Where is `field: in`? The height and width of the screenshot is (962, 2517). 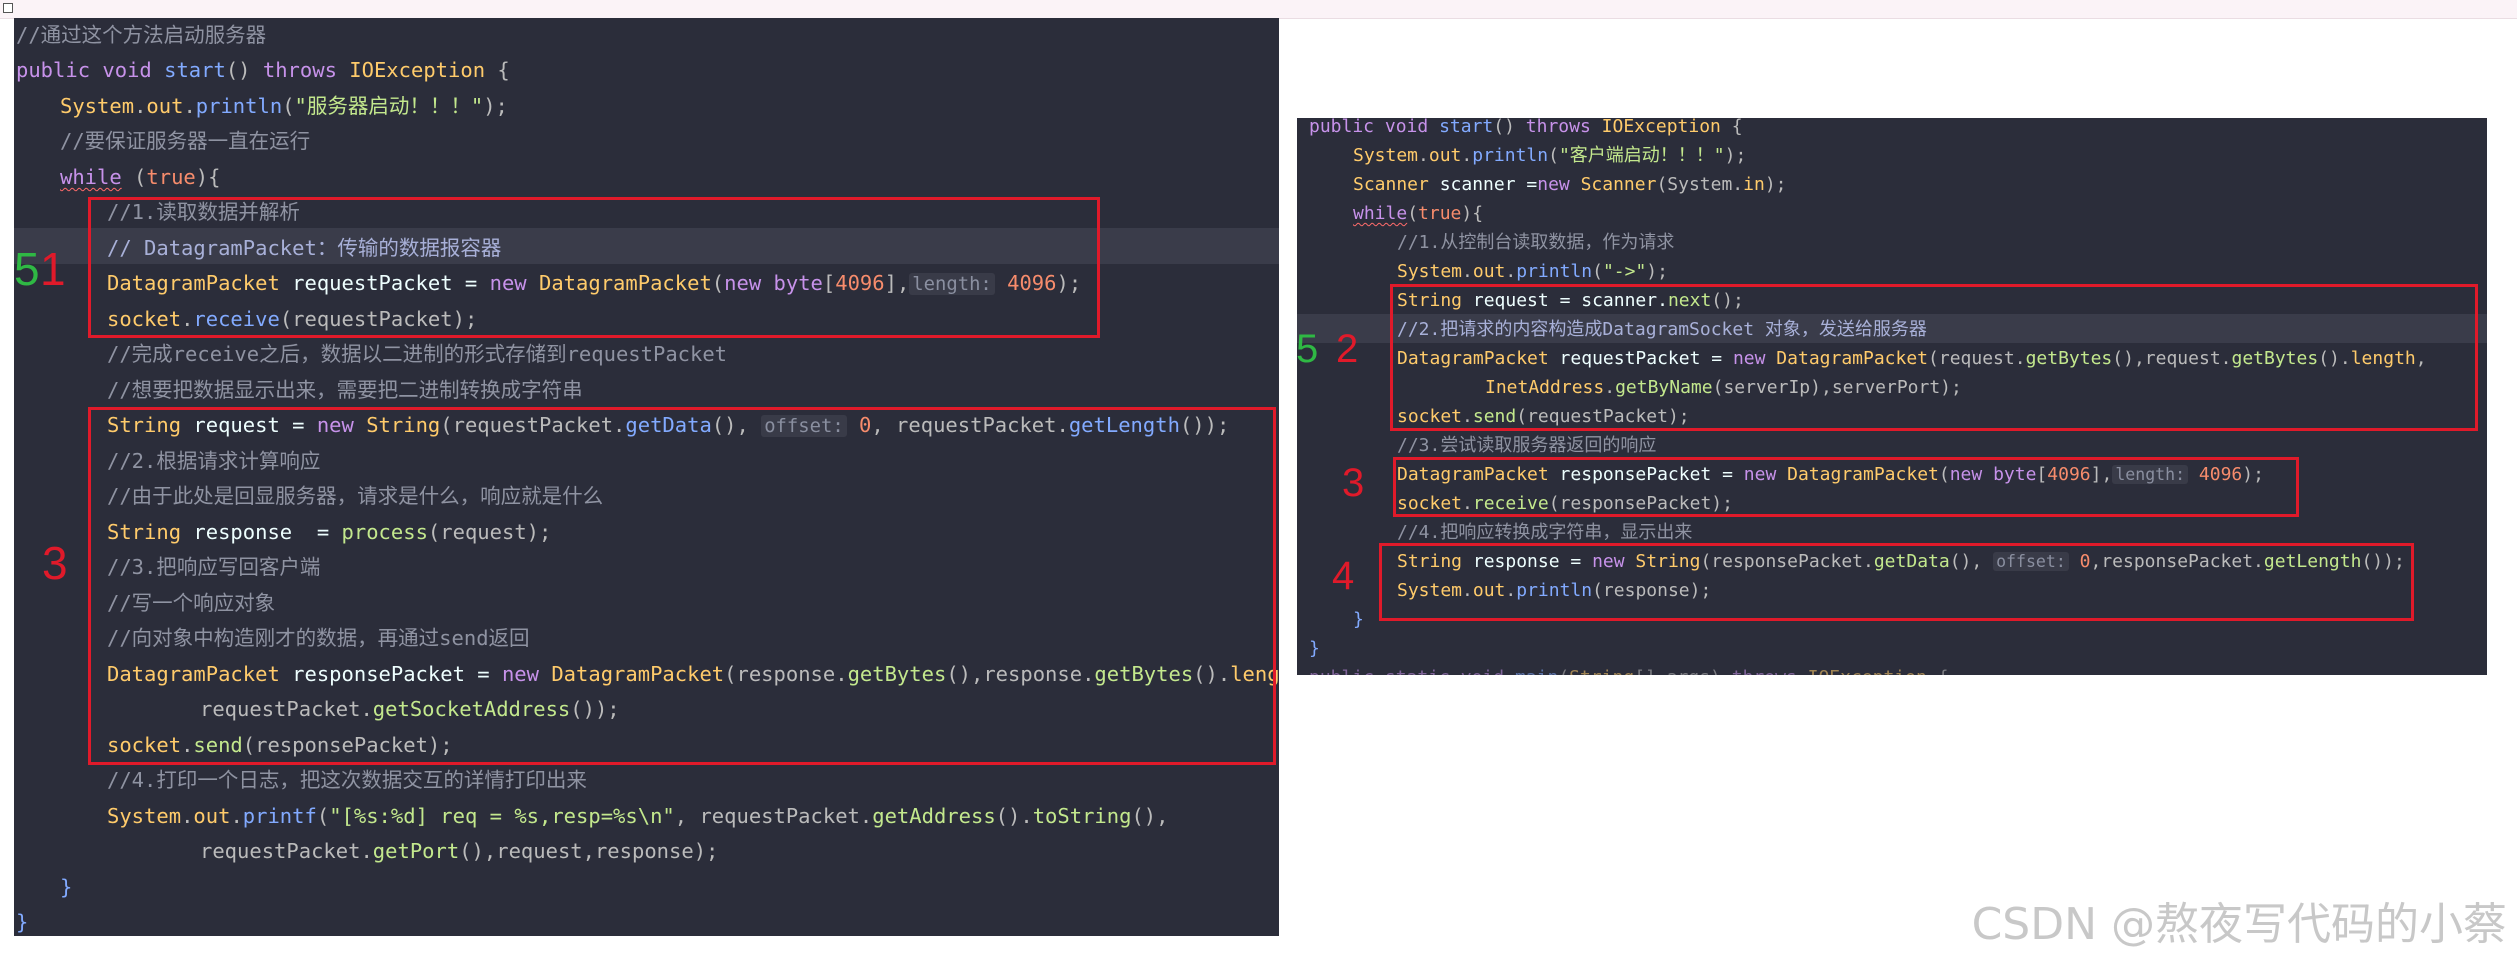 field: in is located at coordinates (1754, 184).